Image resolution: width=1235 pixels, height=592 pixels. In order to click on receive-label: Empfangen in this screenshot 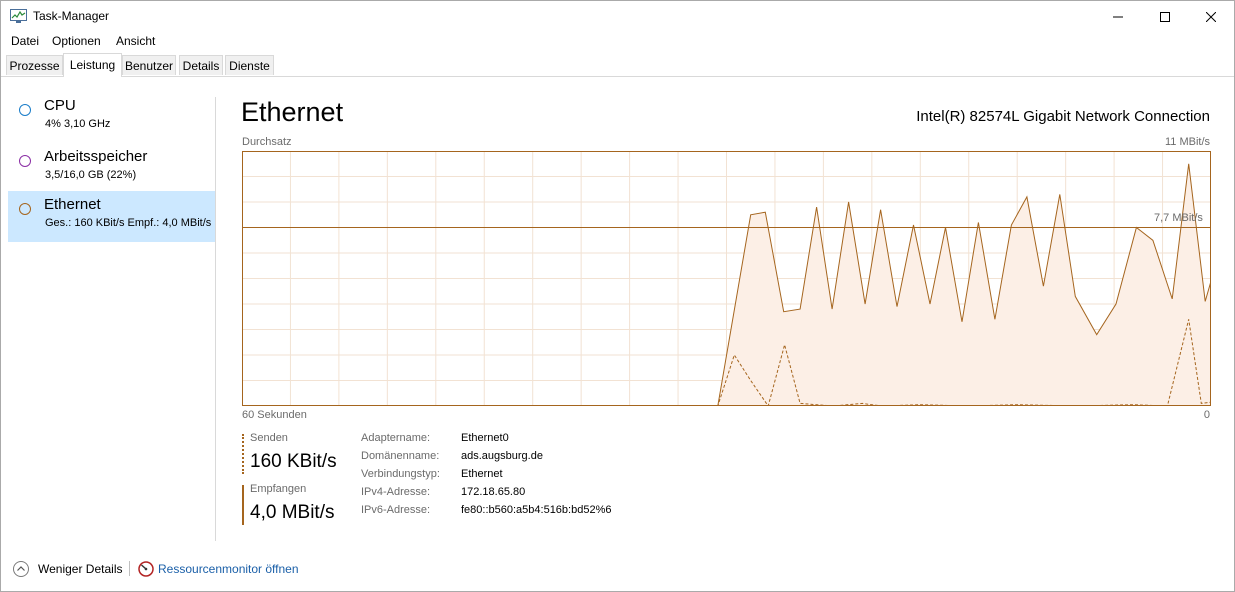, I will do `click(278, 489)`.